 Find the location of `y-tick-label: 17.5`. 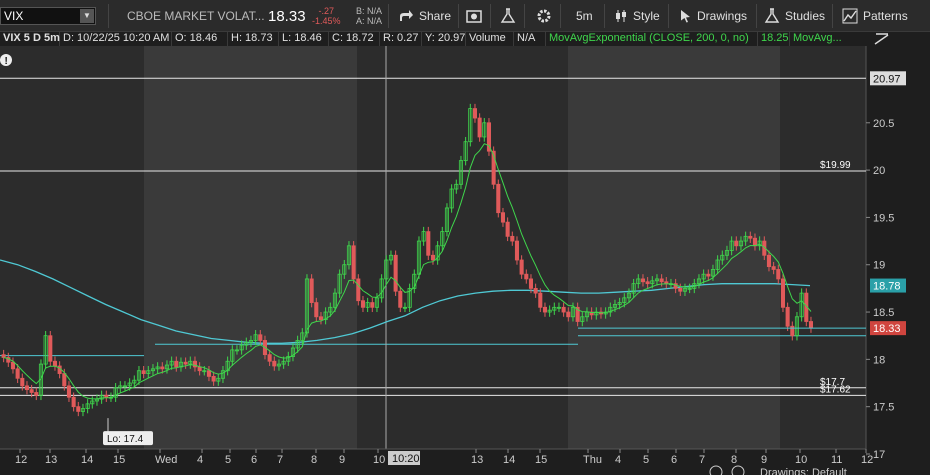

y-tick-label: 17.5 is located at coordinates (883, 408).